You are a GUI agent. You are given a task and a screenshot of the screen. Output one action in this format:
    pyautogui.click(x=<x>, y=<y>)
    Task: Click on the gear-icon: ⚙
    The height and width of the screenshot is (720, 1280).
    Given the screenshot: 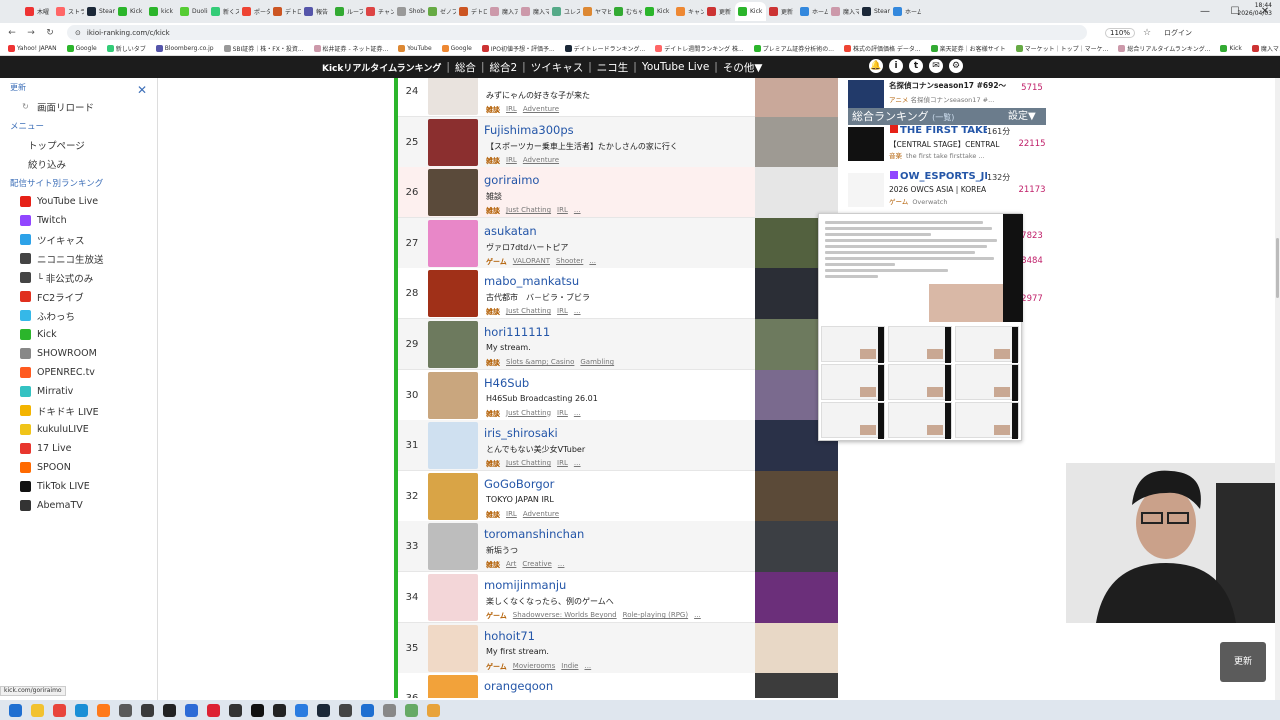 What is the action you would take?
    pyautogui.click(x=956, y=66)
    